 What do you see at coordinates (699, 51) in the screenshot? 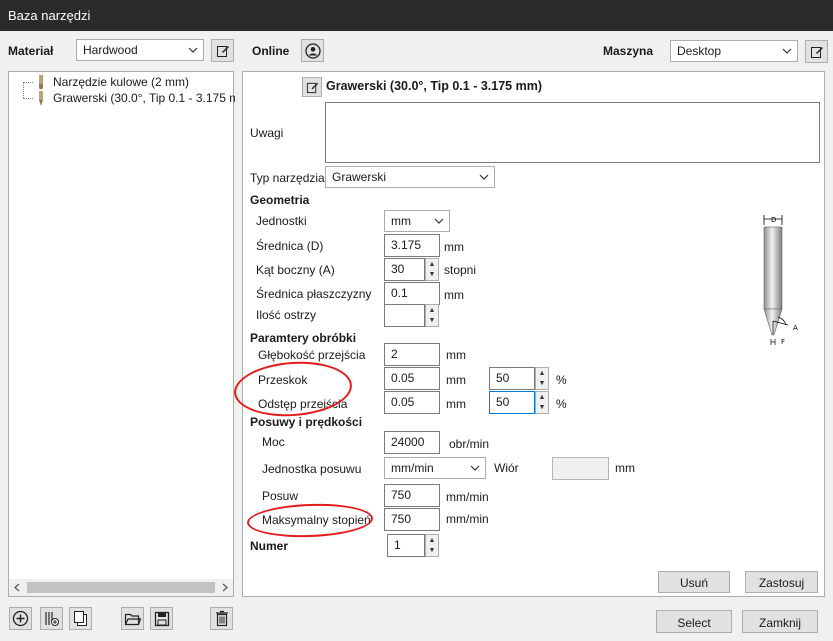
I see `machine-value: Desktop` at bounding box center [699, 51].